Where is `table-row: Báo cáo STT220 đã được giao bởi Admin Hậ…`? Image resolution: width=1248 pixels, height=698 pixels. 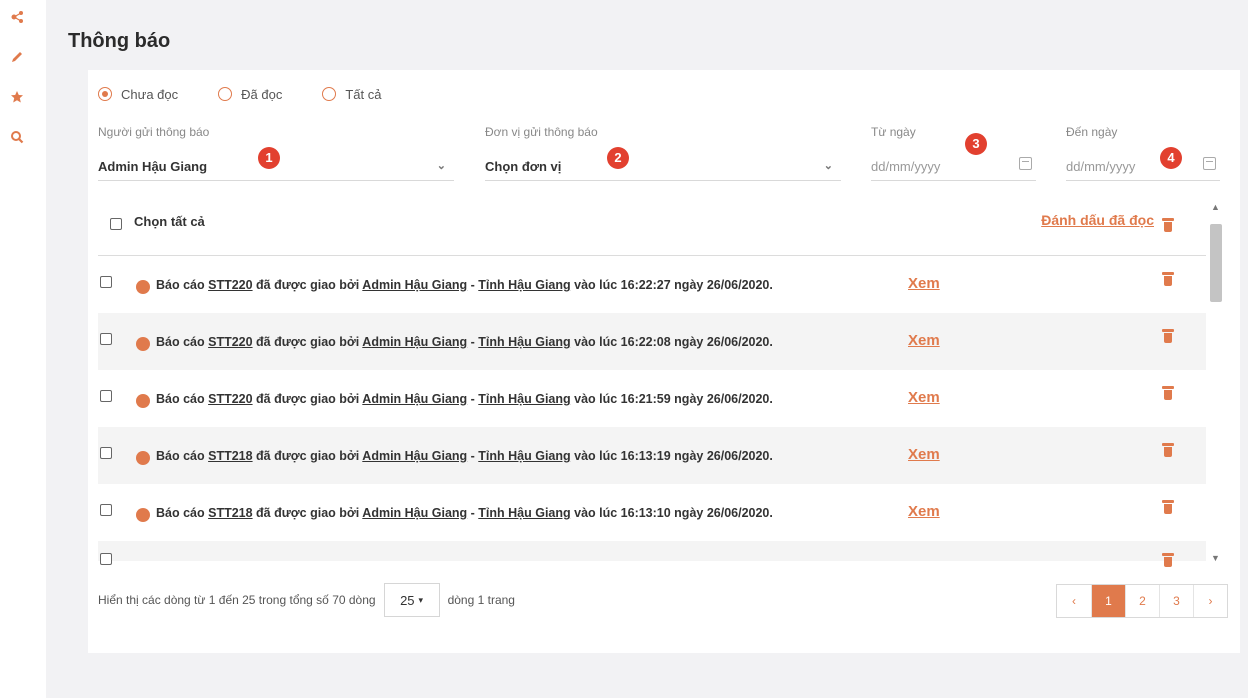
table-row: Báo cáo STT220 đã được giao bởi Admin Hậ… is located at coordinates (652, 284).